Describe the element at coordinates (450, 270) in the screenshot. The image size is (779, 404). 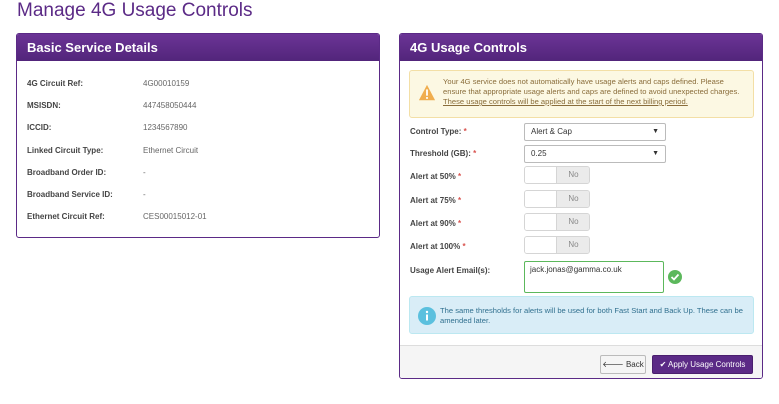
I see `email-label: Usage Alert Email(s):` at that location.